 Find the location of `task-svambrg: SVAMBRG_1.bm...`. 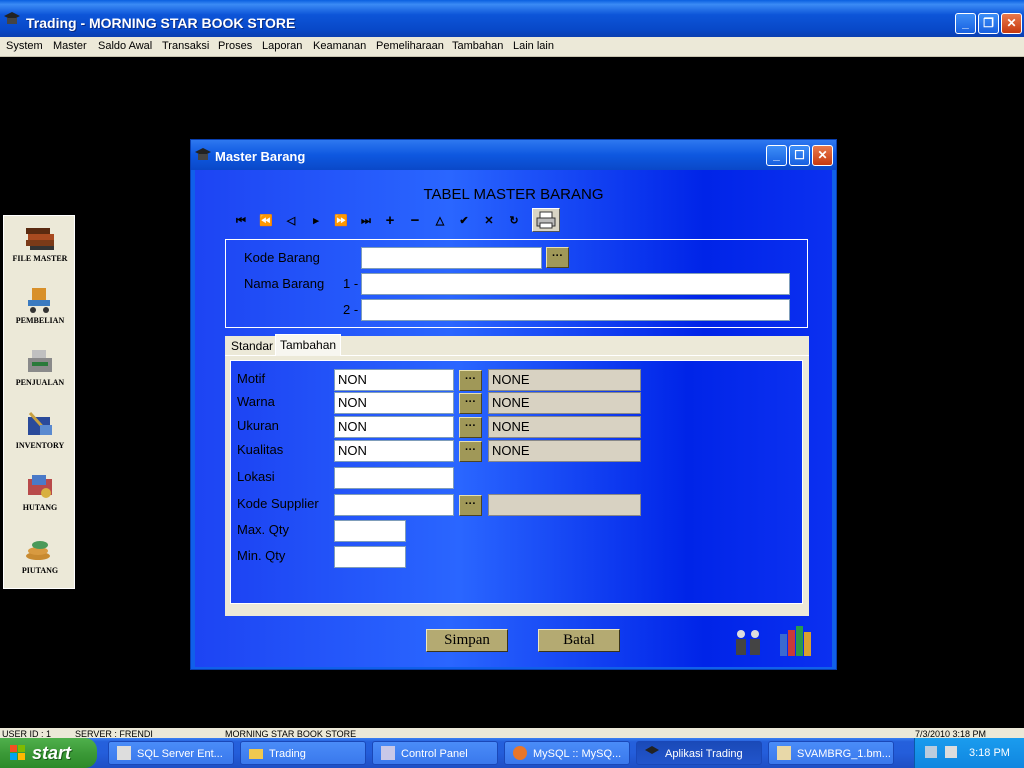

task-svambrg: SVAMBRG_1.bm... is located at coordinates (831, 753).